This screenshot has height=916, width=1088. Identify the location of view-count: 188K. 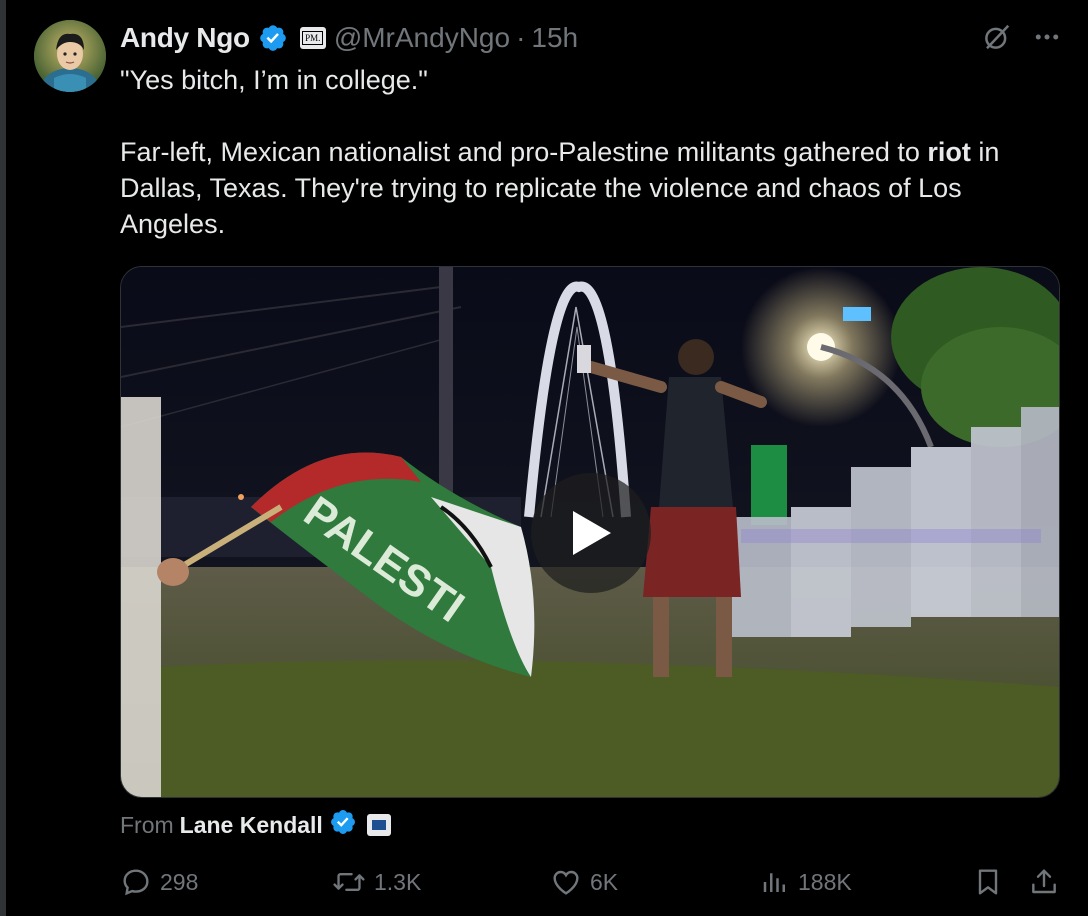
(825, 881).